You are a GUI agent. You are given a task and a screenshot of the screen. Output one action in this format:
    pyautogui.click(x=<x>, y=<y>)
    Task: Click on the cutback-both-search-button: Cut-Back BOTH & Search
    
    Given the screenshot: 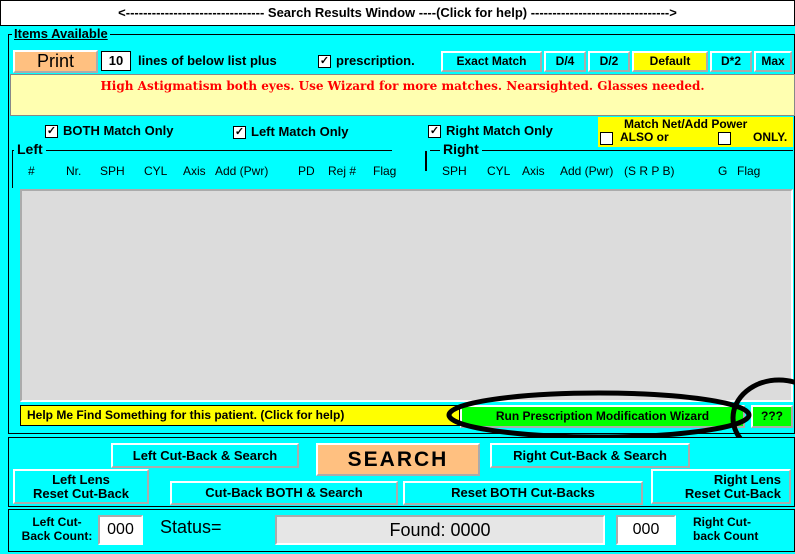 What is the action you would take?
    pyautogui.click(x=284, y=493)
    